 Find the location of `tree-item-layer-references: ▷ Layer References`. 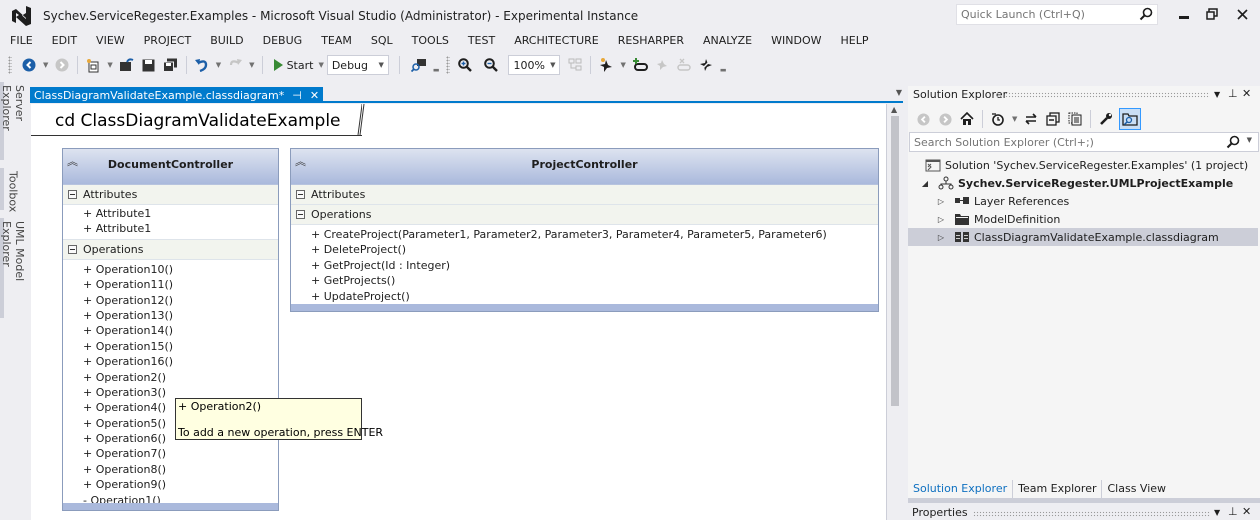

tree-item-layer-references: ▷ Layer References is located at coordinates (1083, 201).